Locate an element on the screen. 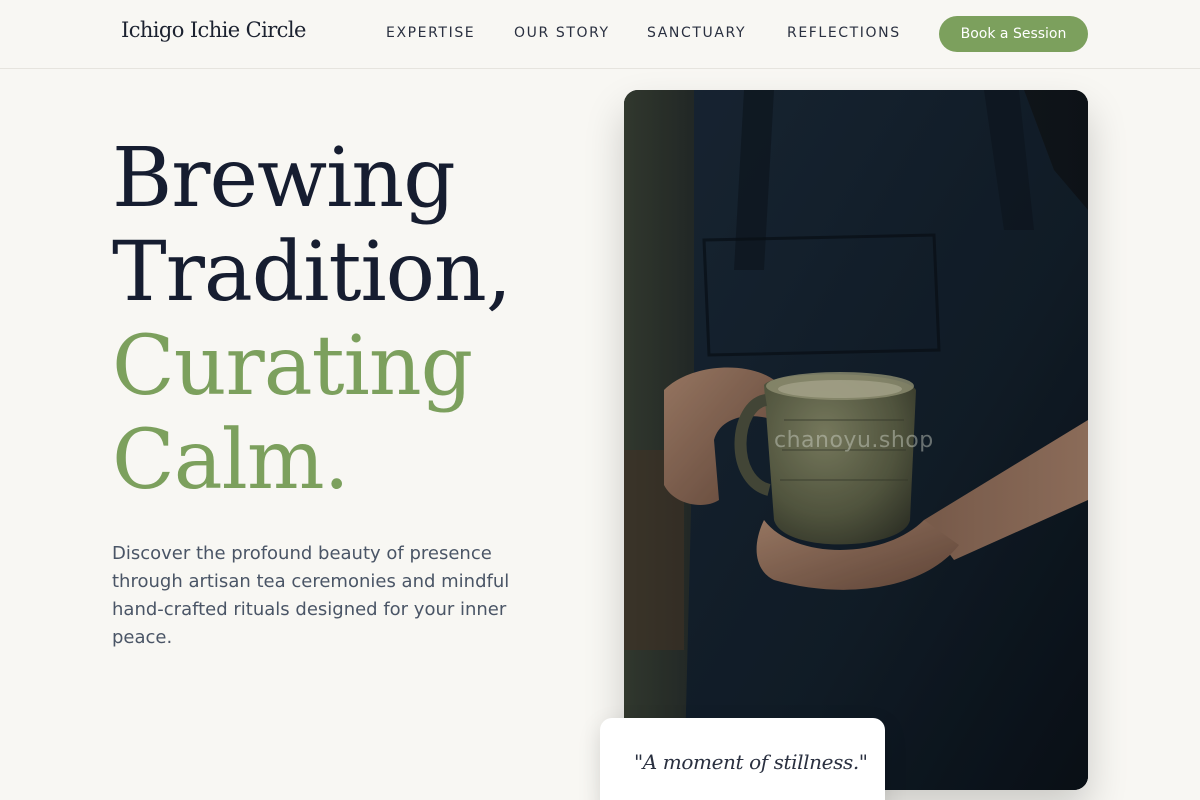 The image size is (1200, 800). quote-card: "A moment of stillness." is located at coordinates (742, 759).